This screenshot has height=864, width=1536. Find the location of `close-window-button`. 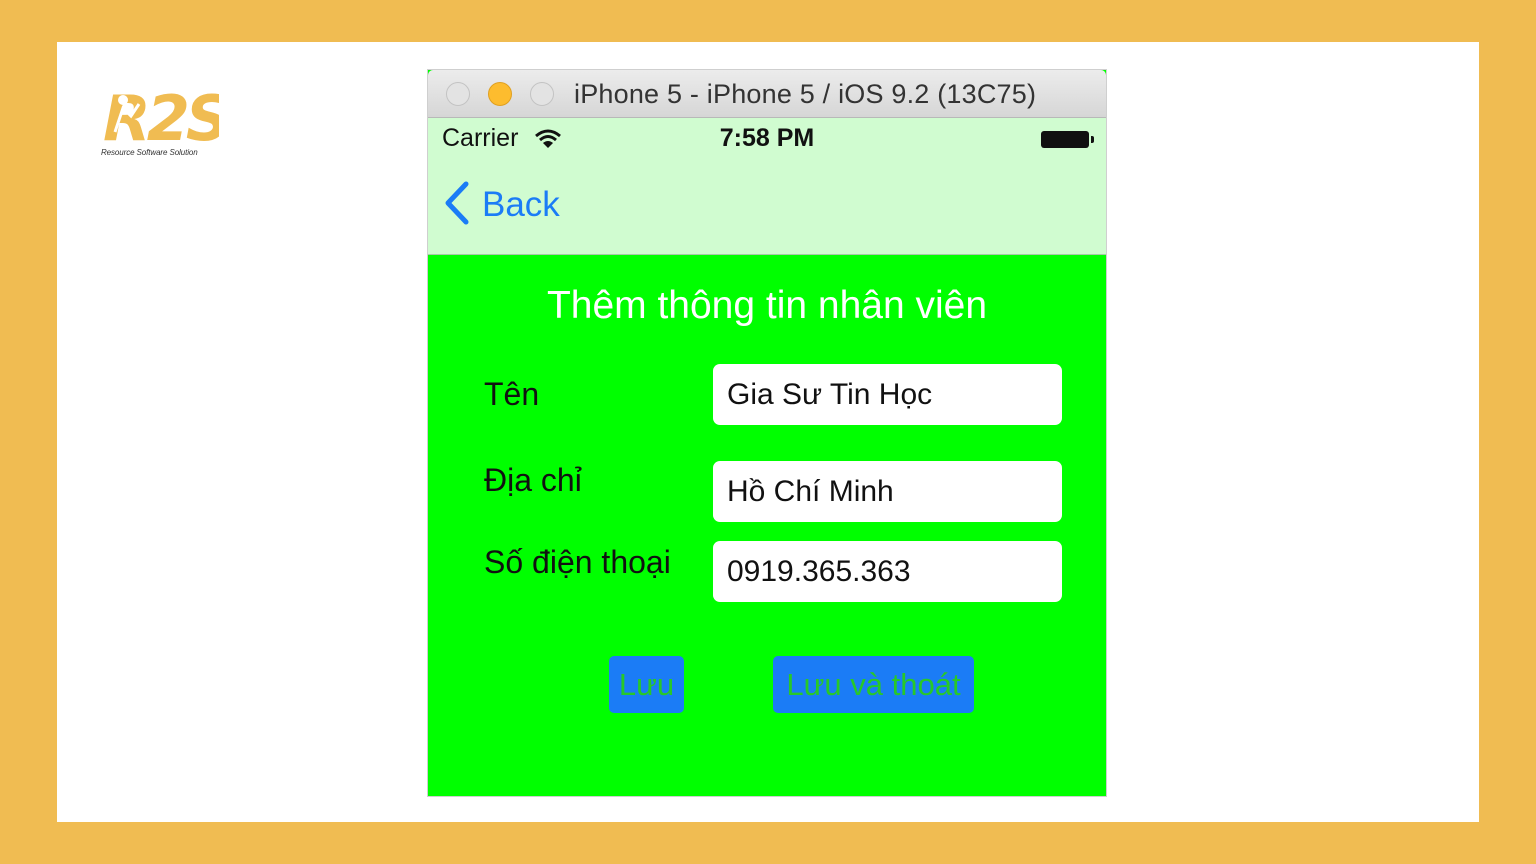

close-window-button is located at coordinates (458, 94).